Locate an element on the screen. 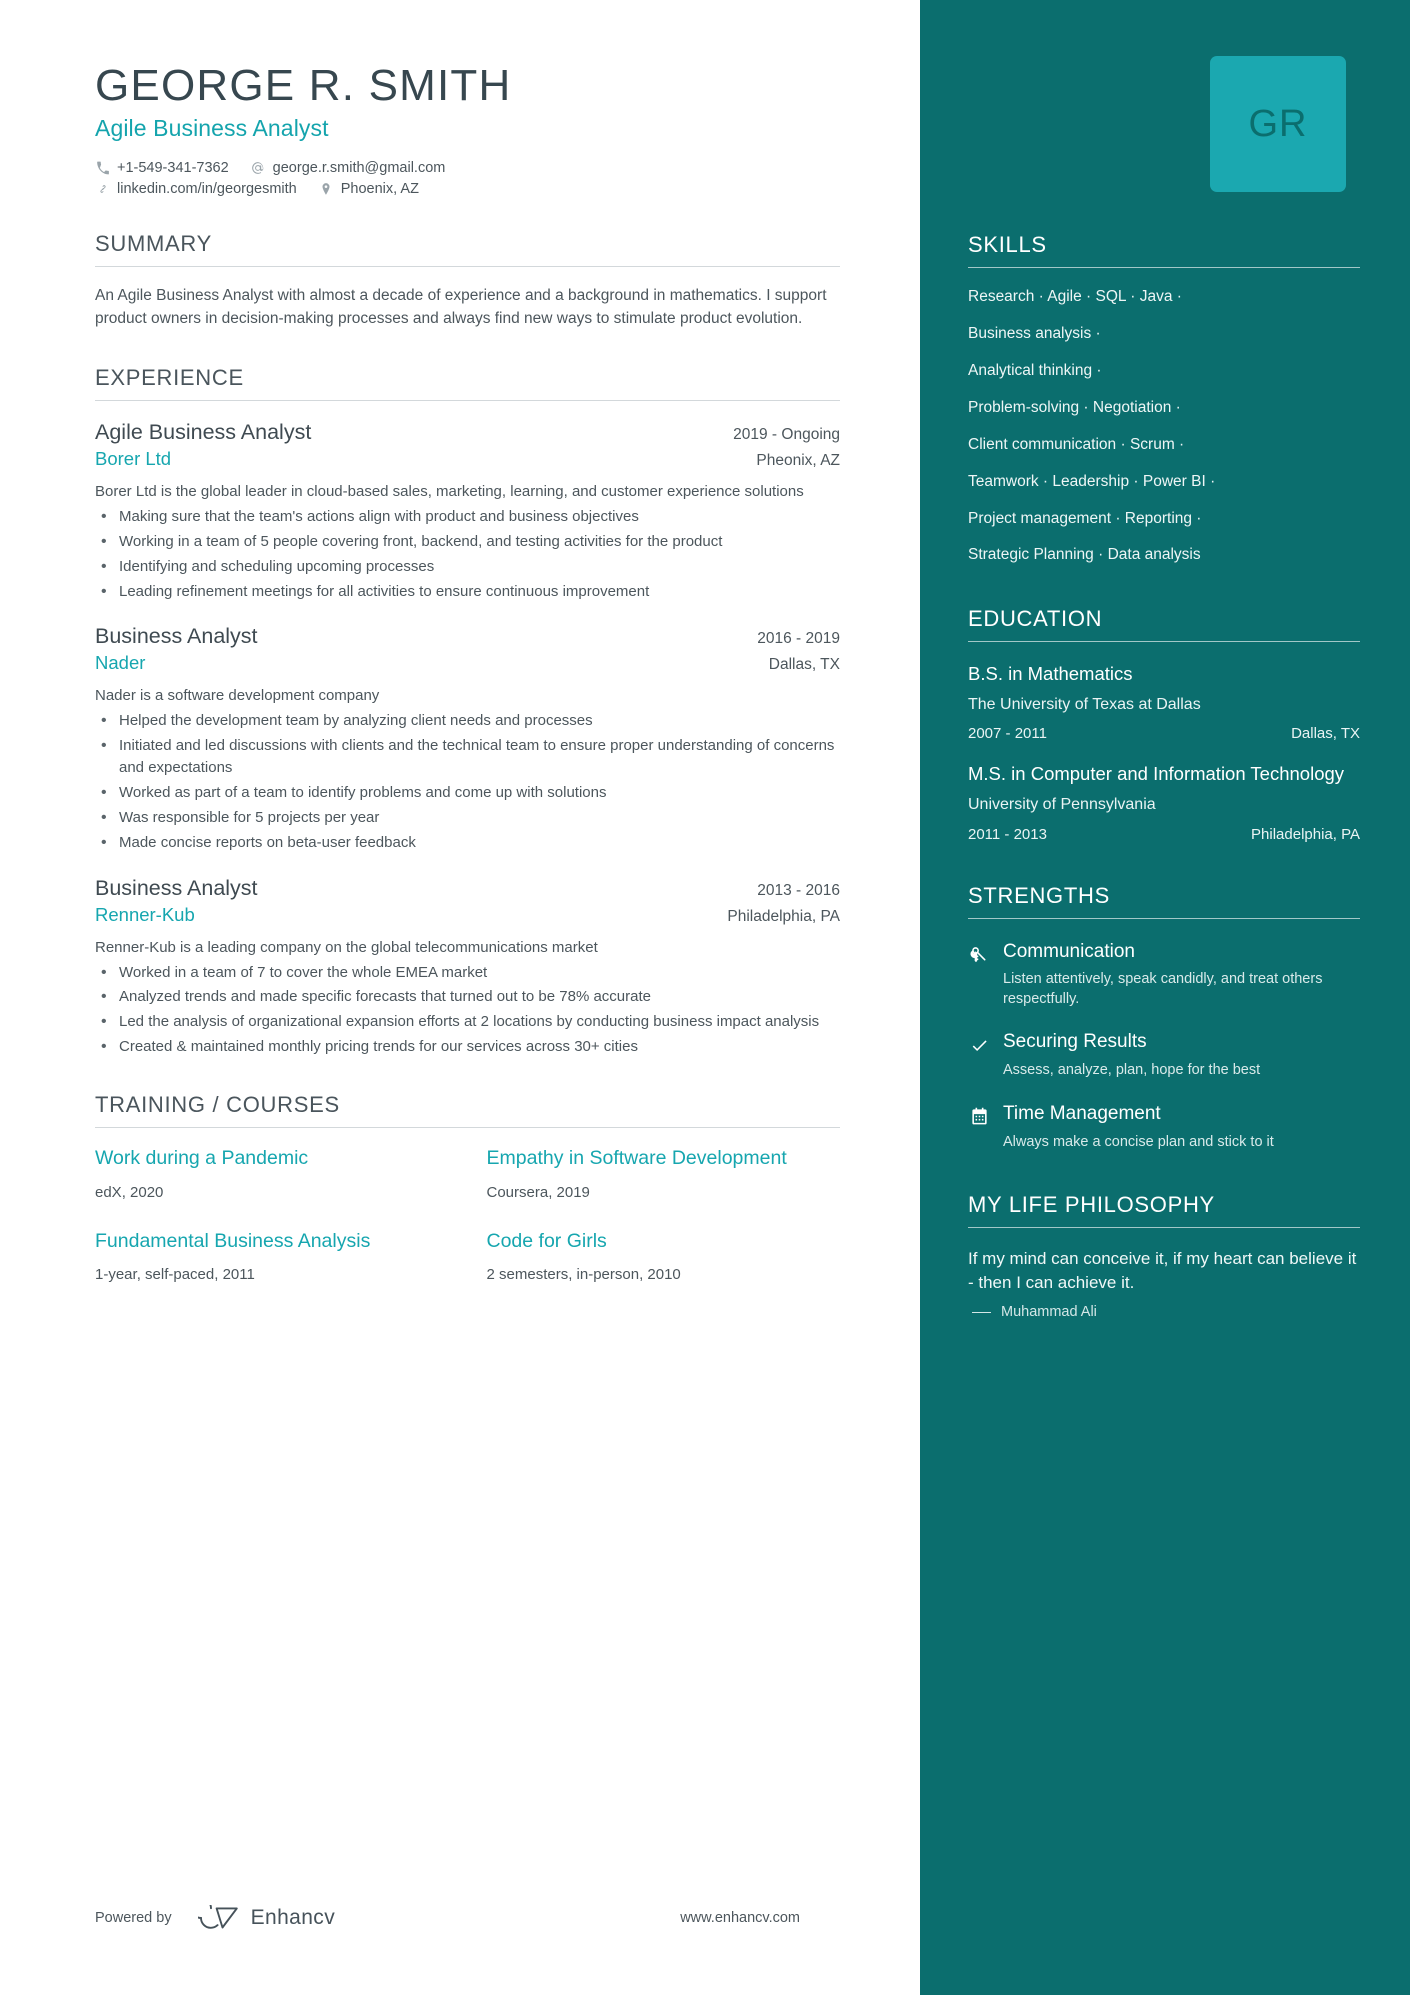 The image size is (1410, 1995). summary-divider is located at coordinates (467, 266).